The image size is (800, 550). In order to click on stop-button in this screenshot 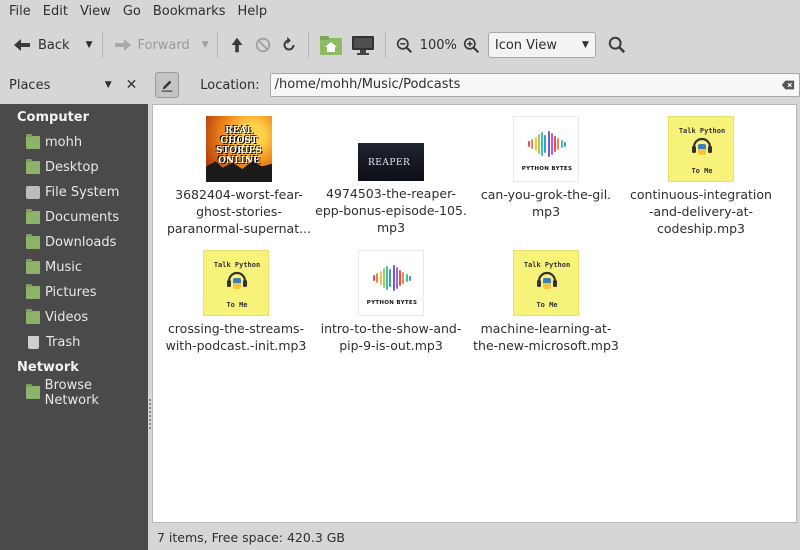, I will do `click(263, 45)`.